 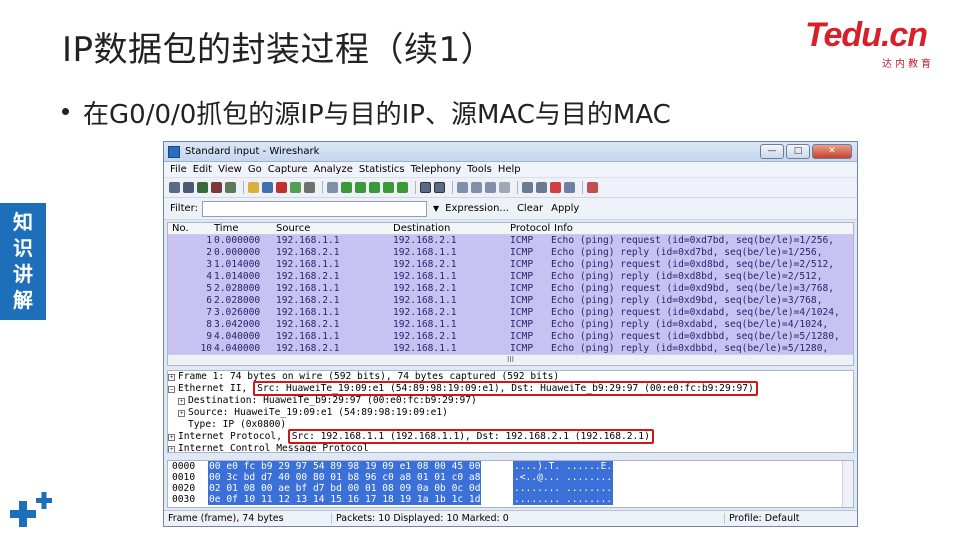 What do you see at coordinates (563, 466) in the screenshot?
I see `hex-ascii: ....).T. ......E.` at bounding box center [563, 466].